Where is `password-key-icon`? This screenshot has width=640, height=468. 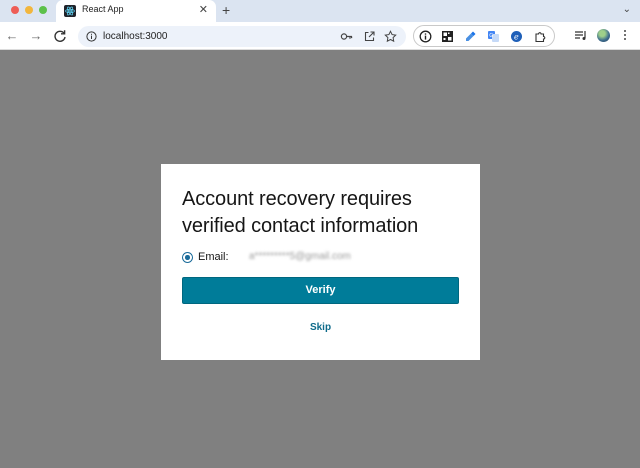
password-key-icon is located at coordinates (346, 36).